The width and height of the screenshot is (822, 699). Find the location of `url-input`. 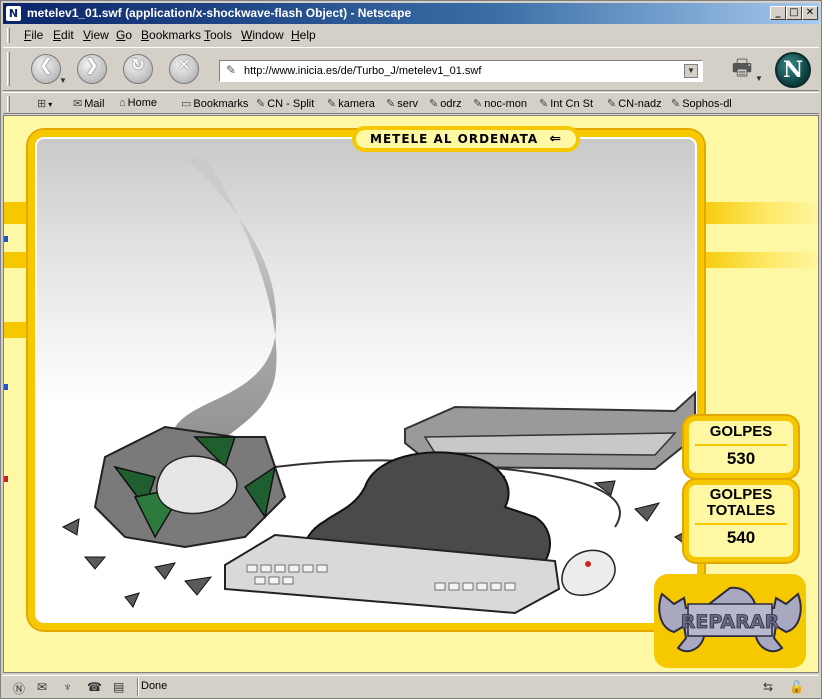

url-input is located at coordinates (464, 71).